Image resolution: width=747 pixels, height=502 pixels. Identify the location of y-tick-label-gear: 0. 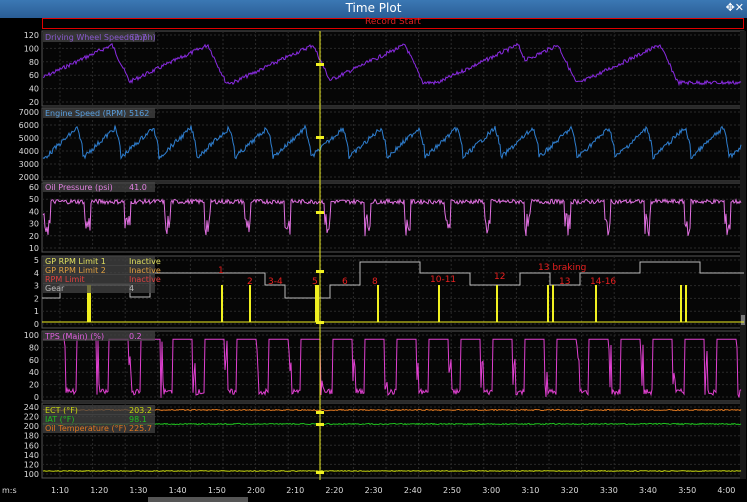
(36, 324).